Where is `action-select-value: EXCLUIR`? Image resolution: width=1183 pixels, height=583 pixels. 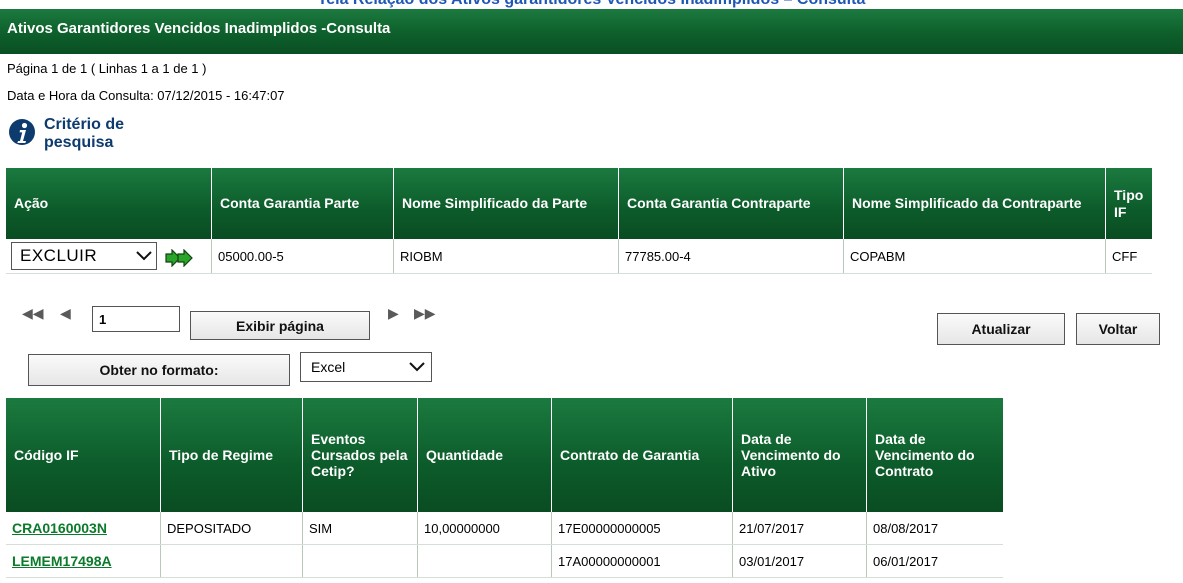
action-select-value: EXCLUIR is located at coordinates (59, 255).